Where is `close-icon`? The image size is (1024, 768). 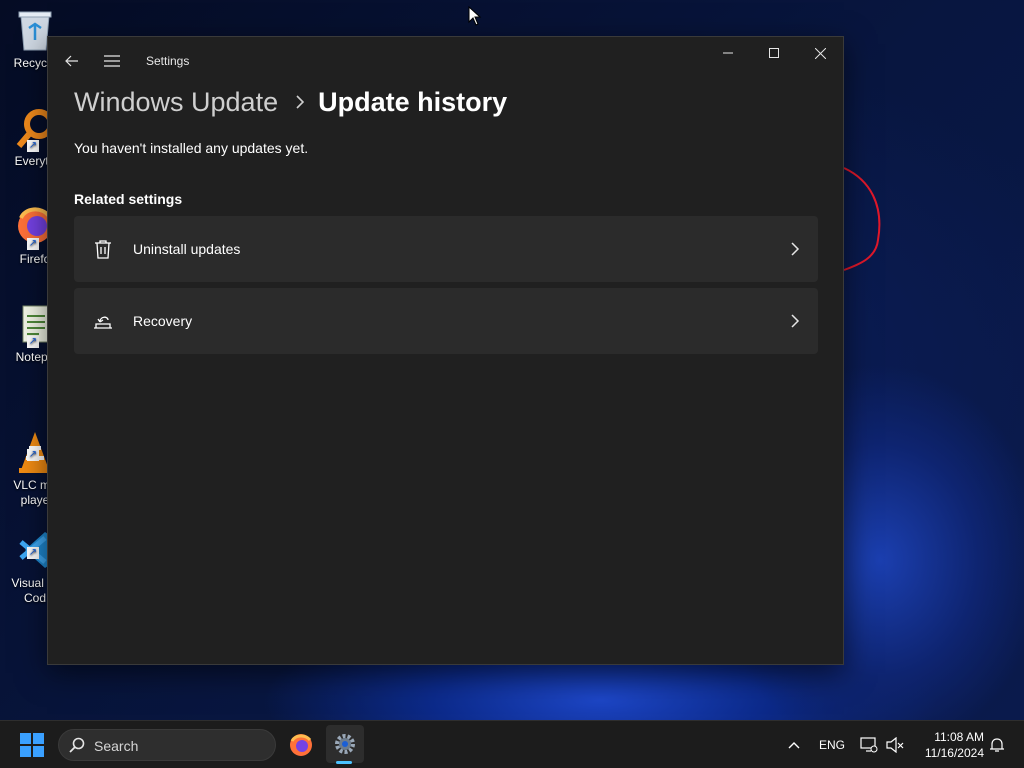 close-icon is located at coordinates (820, 53).